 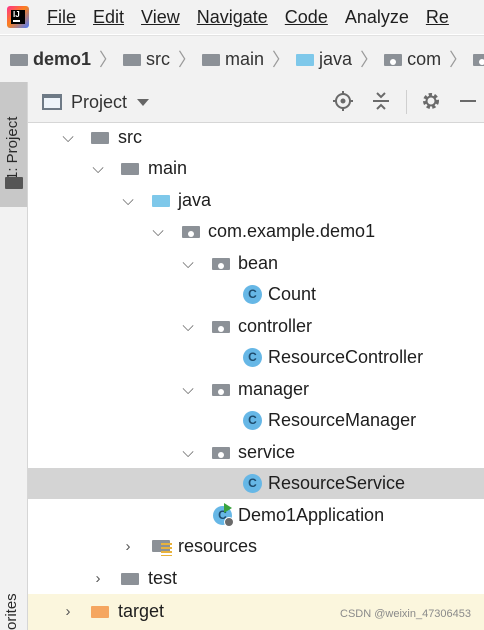 I want to click on tree-item-label: Demo1Application, so click(x=311, y=515).